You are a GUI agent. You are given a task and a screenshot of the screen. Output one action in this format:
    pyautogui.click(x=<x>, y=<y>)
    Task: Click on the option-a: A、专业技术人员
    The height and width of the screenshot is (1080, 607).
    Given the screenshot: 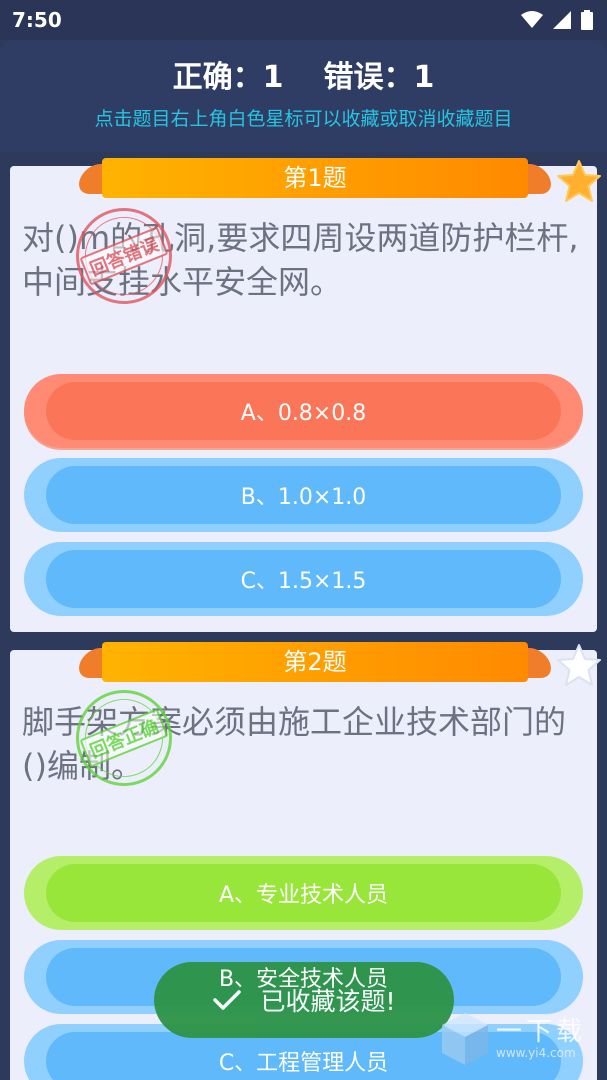 What is the action you would take?
    pyautogui.click(x=303, y=893)
    